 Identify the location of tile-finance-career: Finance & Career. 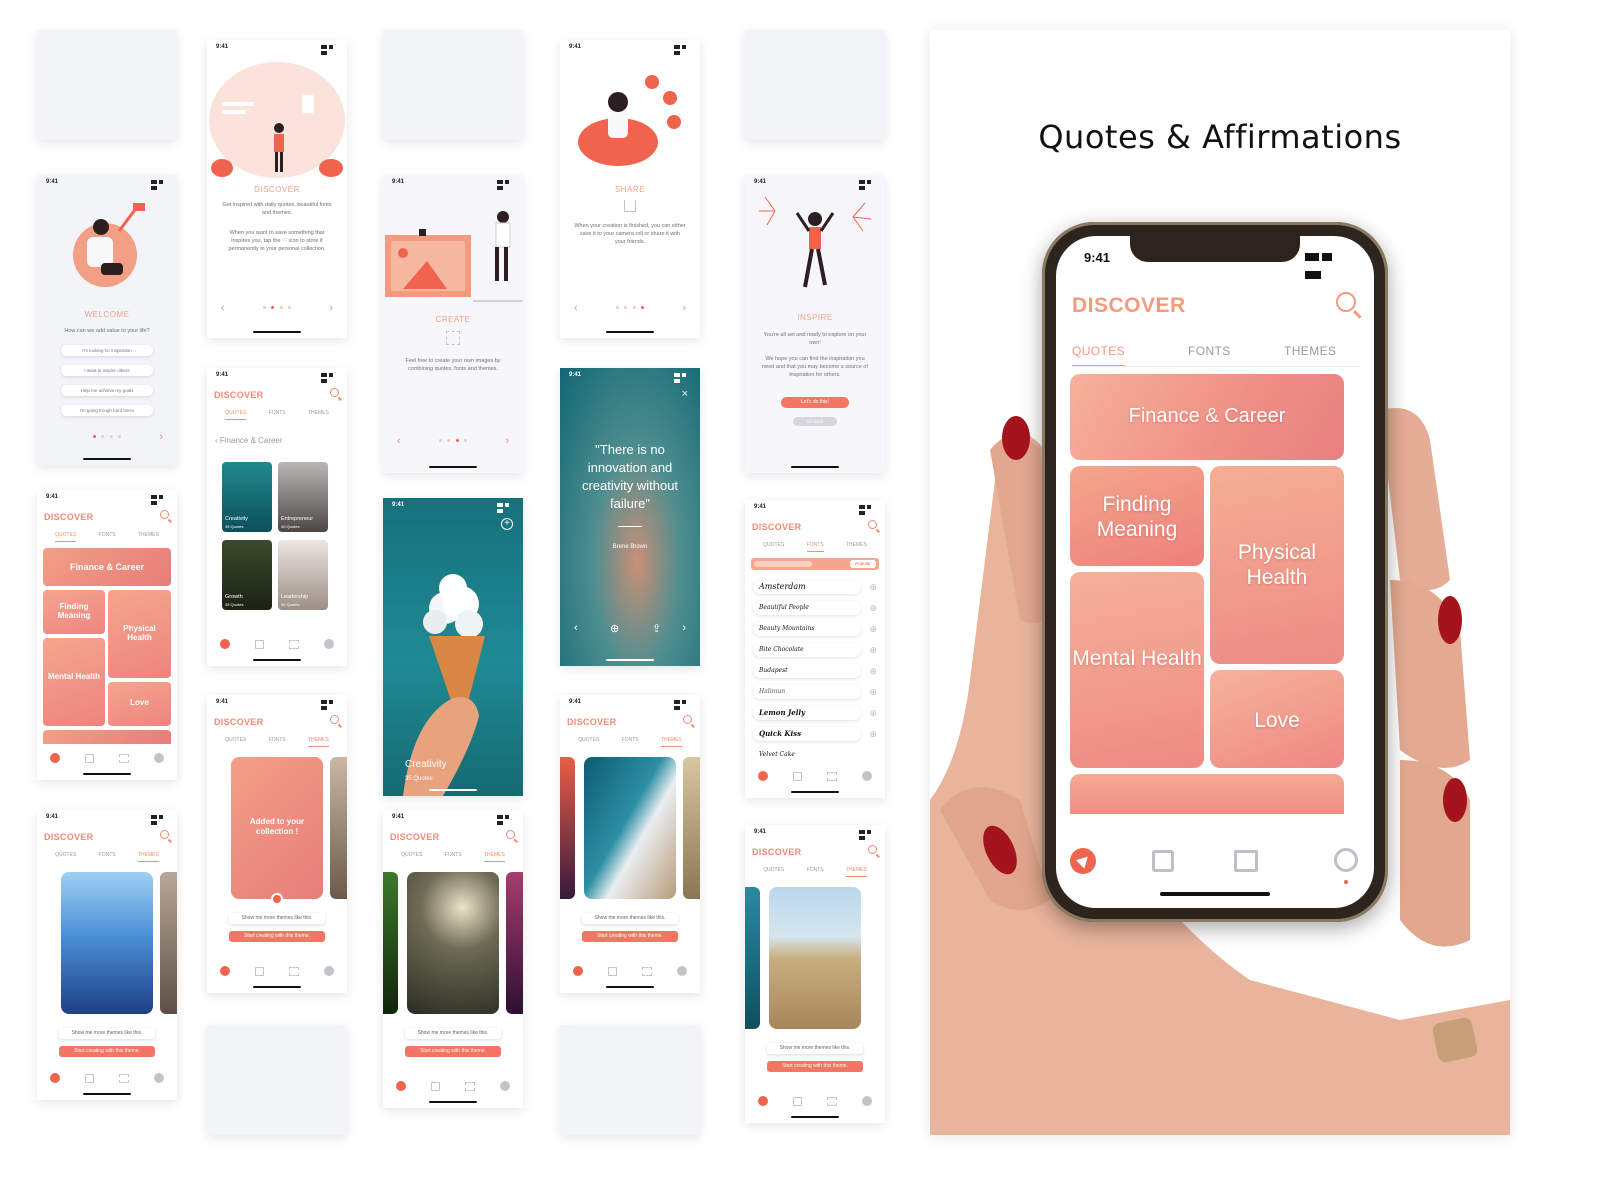
(107, 567).